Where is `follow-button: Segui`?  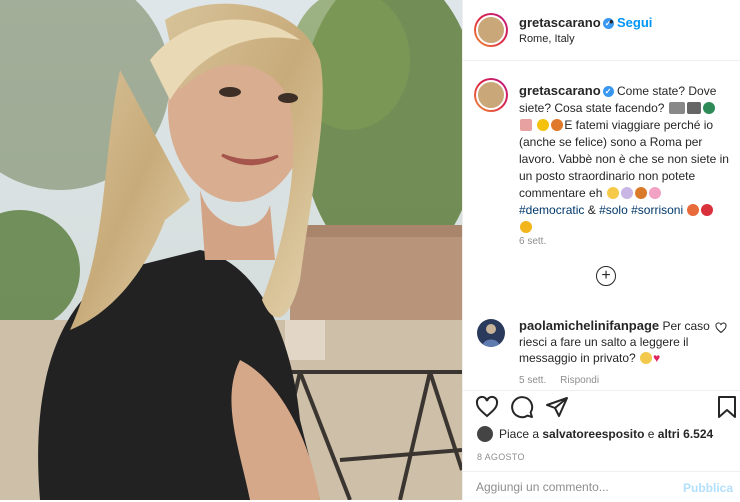
follow-button: Segui is located at coordinates (634, 22).